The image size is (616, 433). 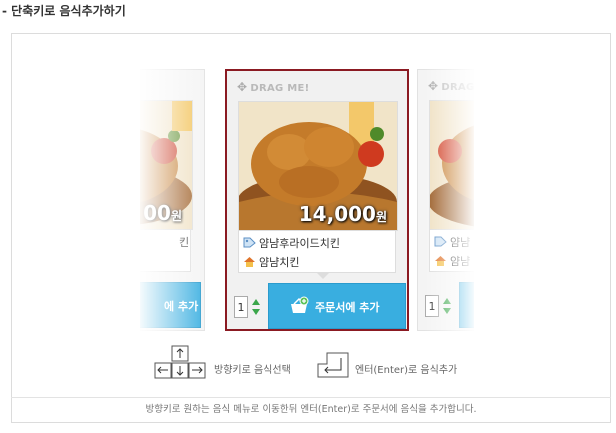 I want to click on store-name: 얌냠치킨, so click(x=279, y=262).